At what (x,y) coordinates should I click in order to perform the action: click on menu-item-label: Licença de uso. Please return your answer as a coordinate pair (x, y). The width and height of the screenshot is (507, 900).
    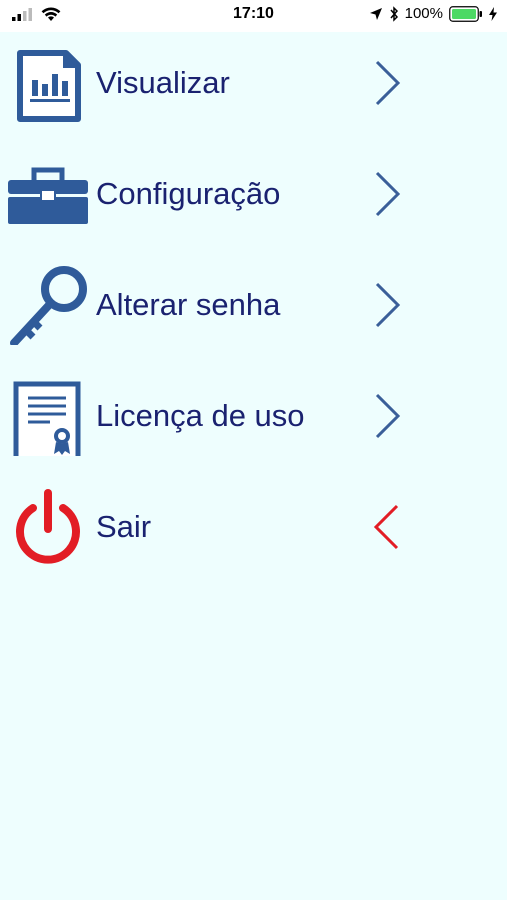
    Looking at the image, I should click on (200, 415).